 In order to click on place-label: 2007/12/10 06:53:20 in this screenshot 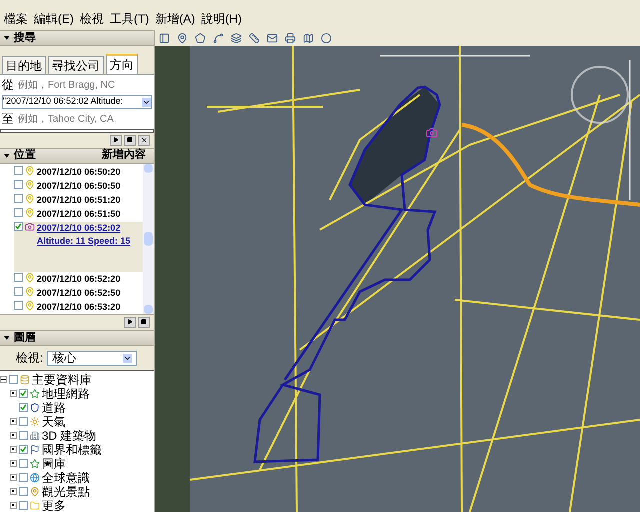, I will do `click(79, 307)`.